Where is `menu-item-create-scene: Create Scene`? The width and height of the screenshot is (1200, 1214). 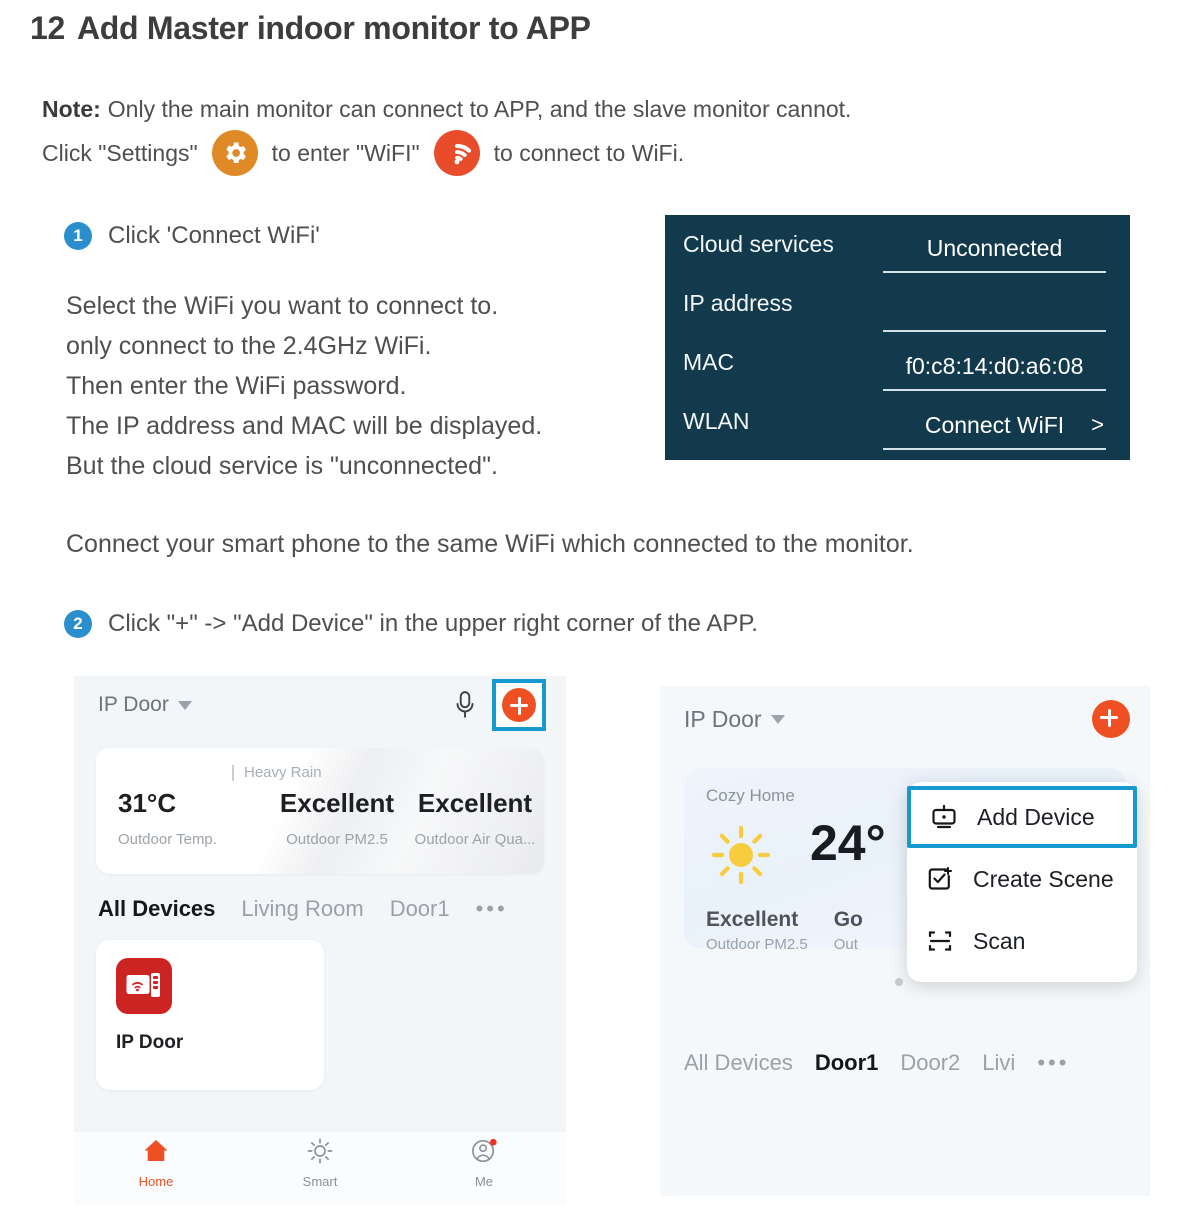 menu-item-create-scene: Create Scene is located at coordinates (1022, 879).